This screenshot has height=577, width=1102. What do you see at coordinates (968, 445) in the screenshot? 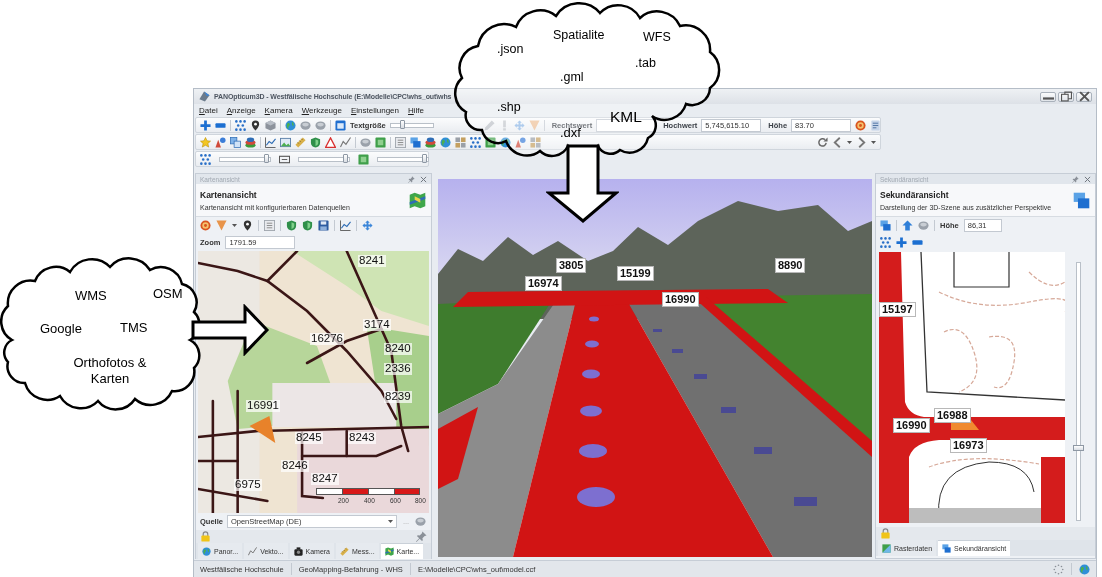
I see `map-label: 16973` at bounding box center [968, 445].